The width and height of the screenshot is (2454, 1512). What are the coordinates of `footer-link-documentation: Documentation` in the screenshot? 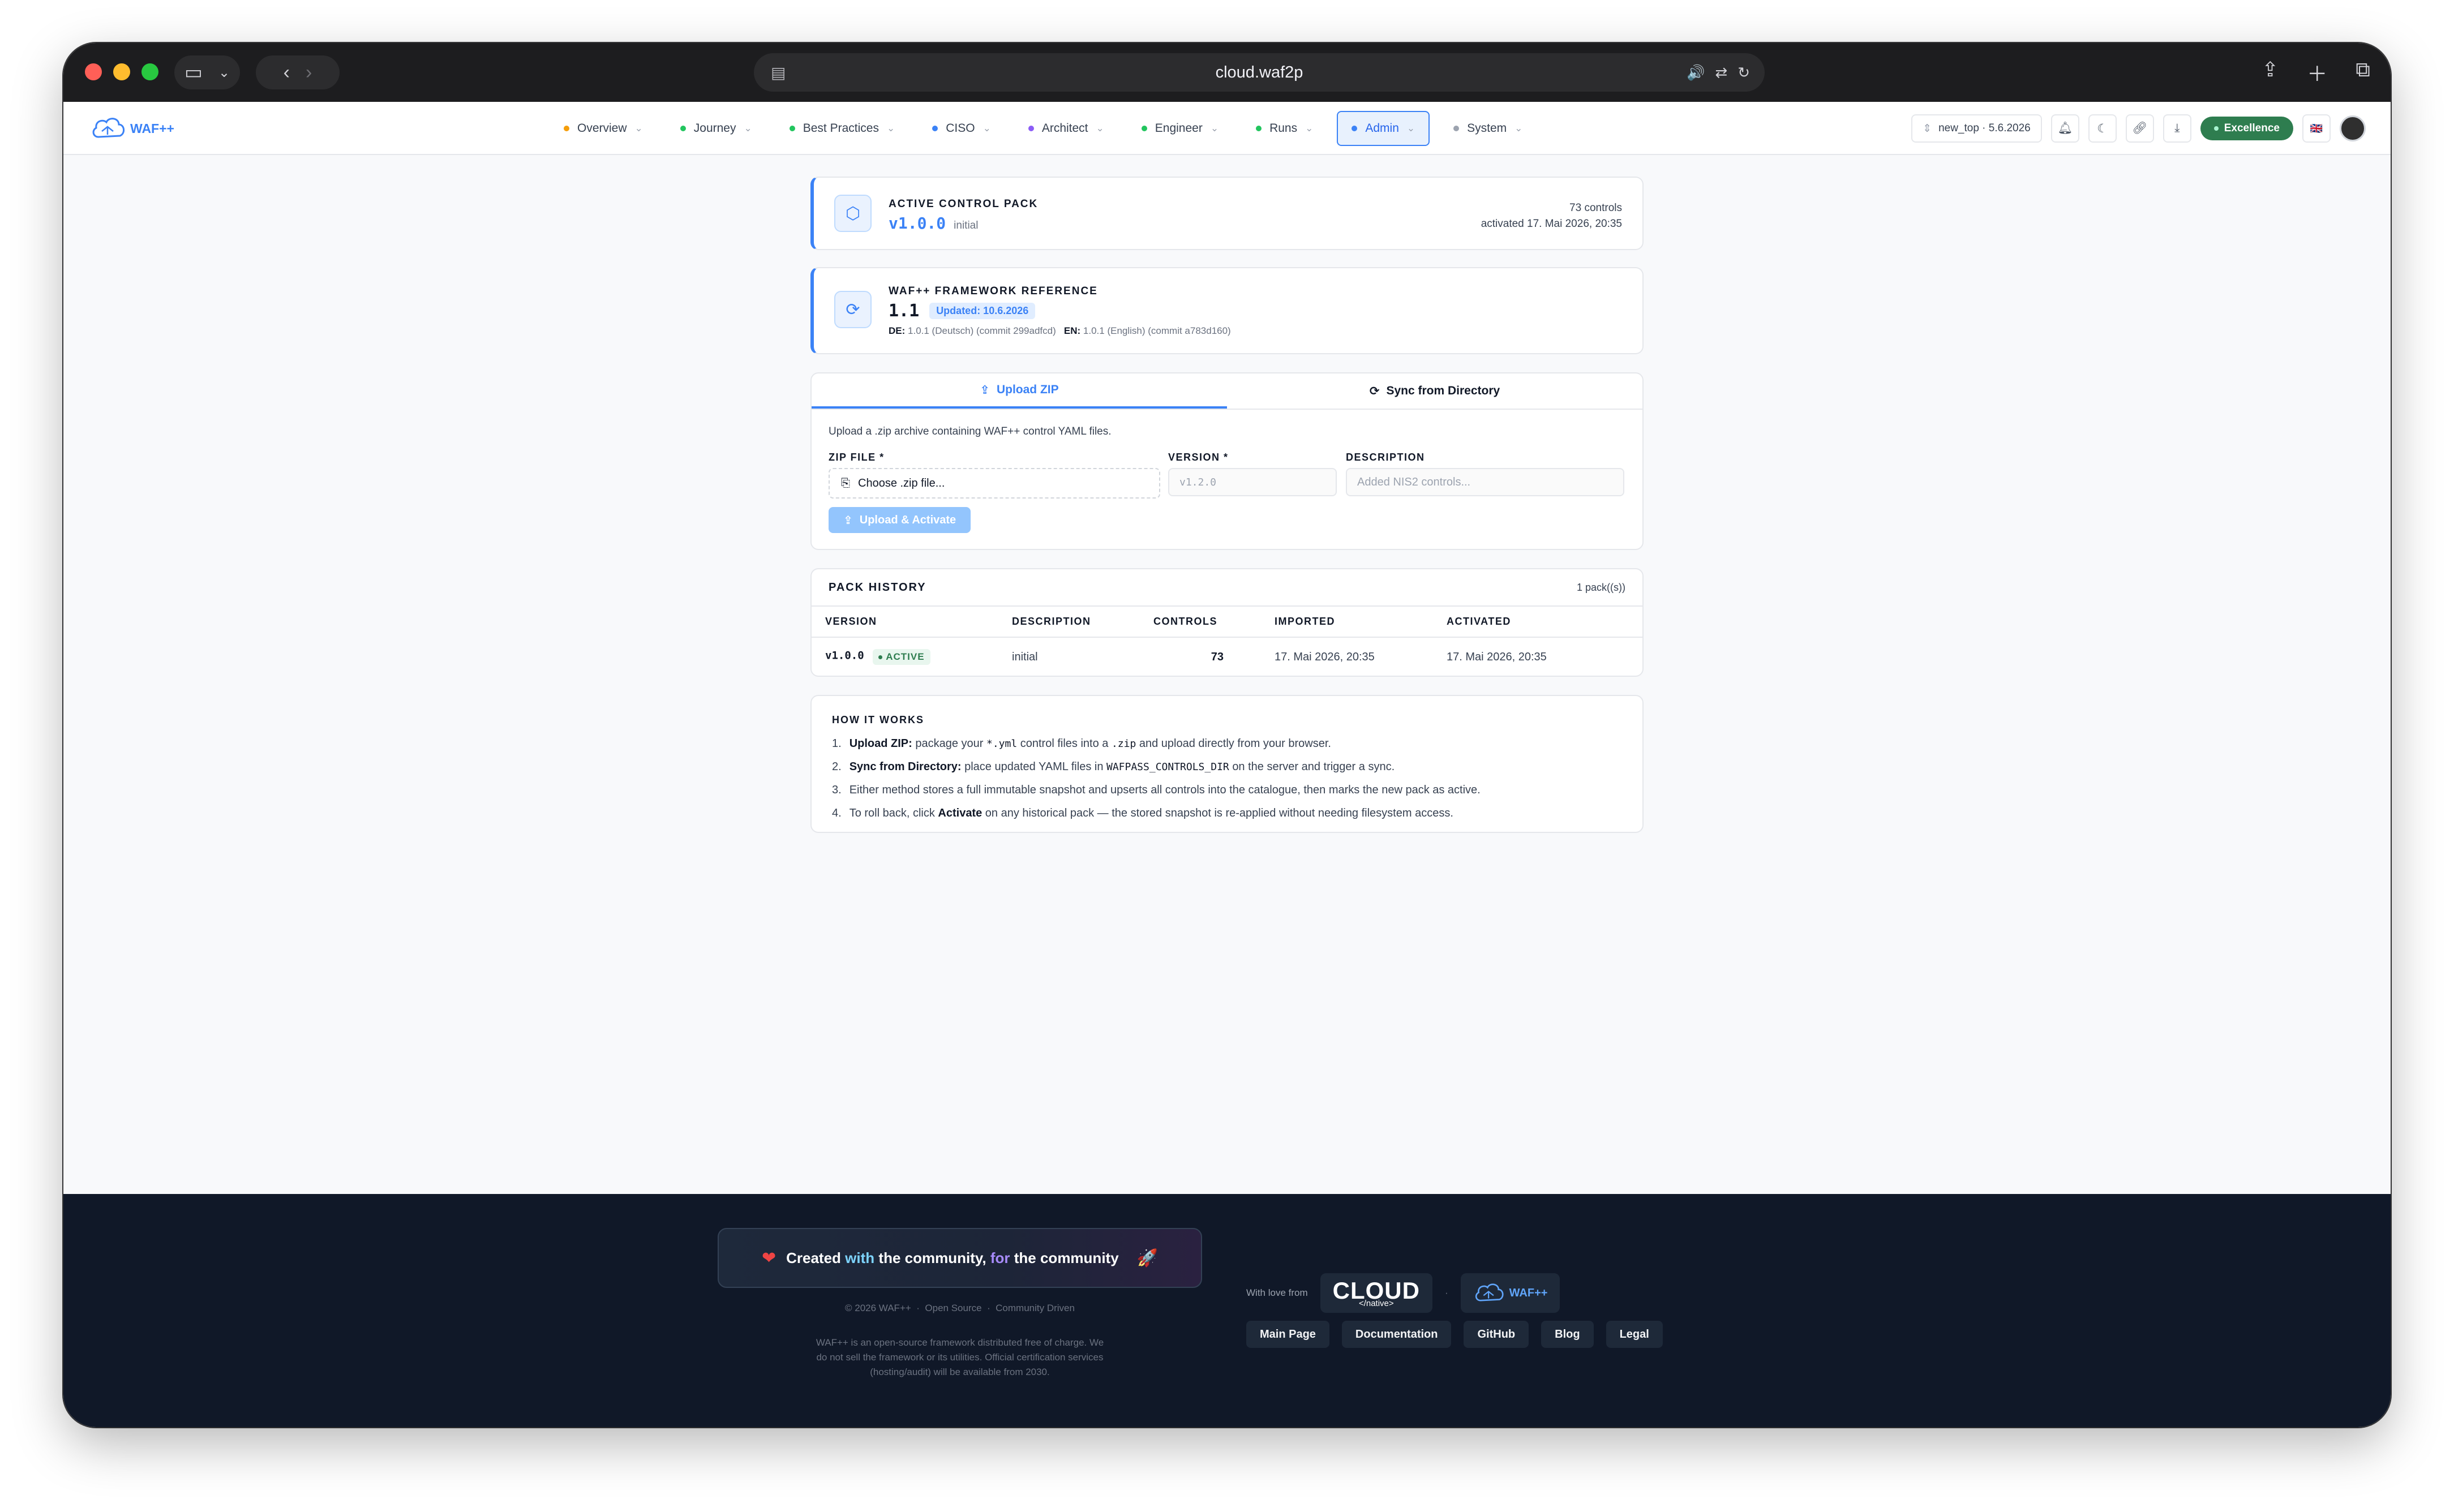 It's located at (1396, 1334).